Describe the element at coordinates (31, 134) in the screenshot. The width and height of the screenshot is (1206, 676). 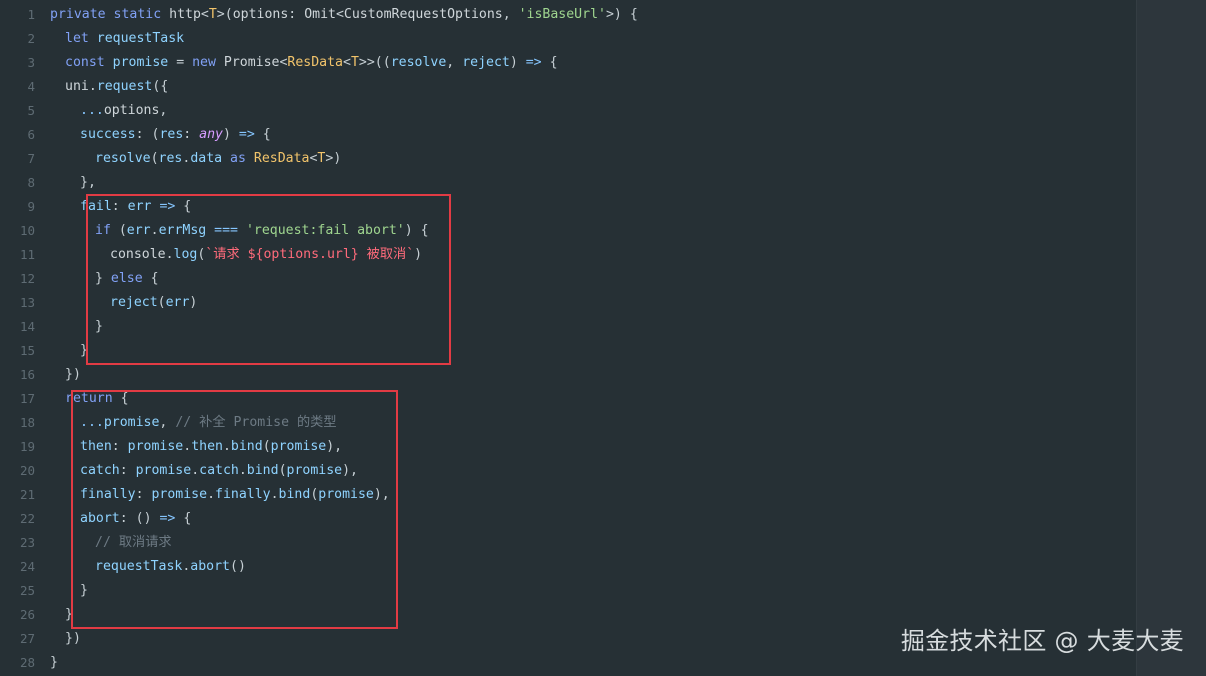
I see `line-number: 6` at that location.